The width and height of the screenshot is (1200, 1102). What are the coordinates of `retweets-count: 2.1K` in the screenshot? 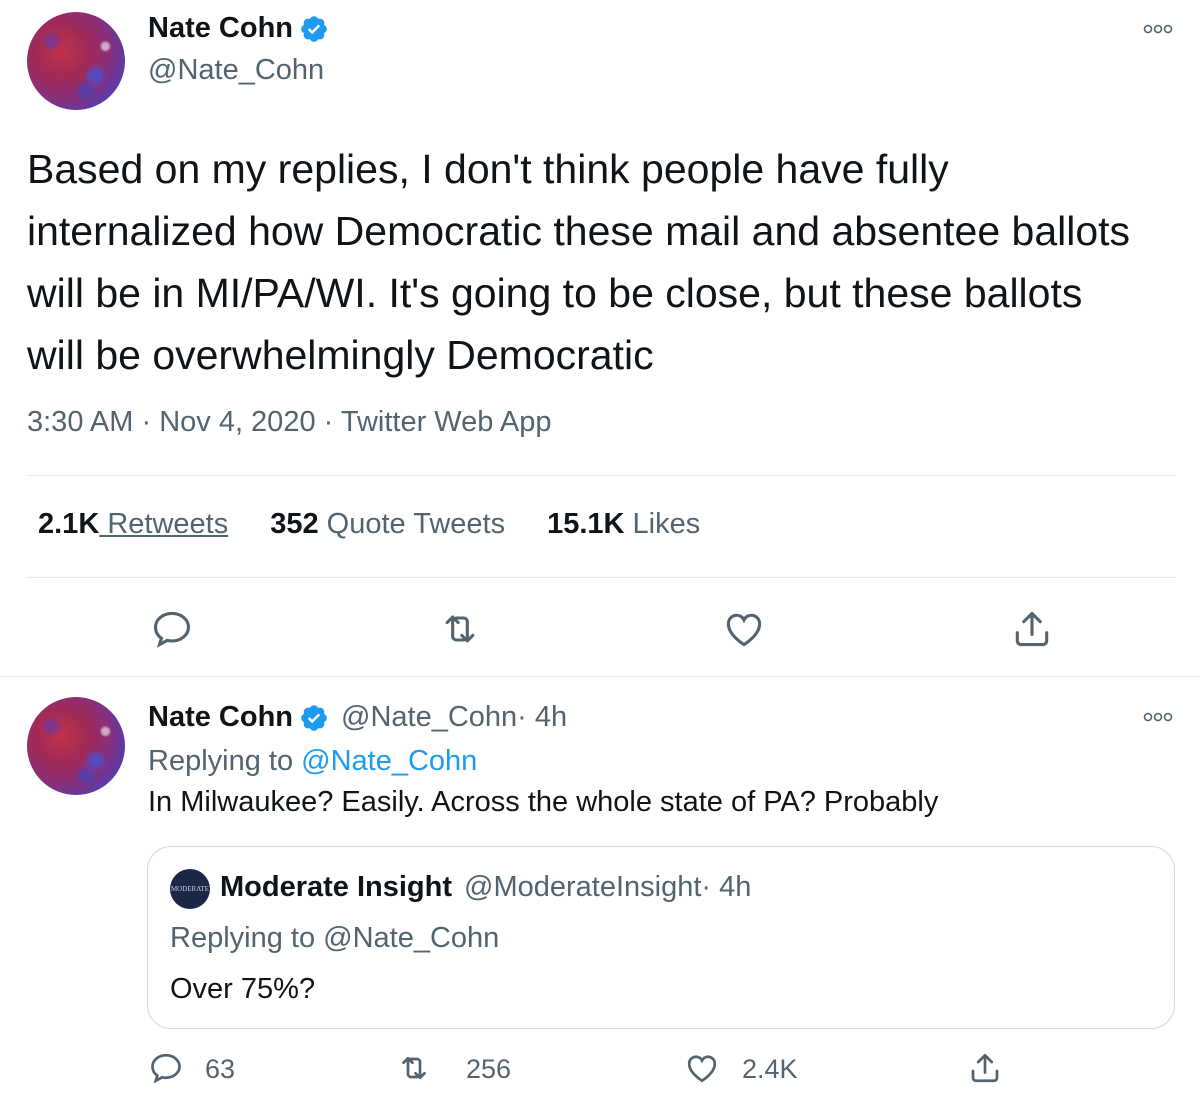 It's located at (69, 524).